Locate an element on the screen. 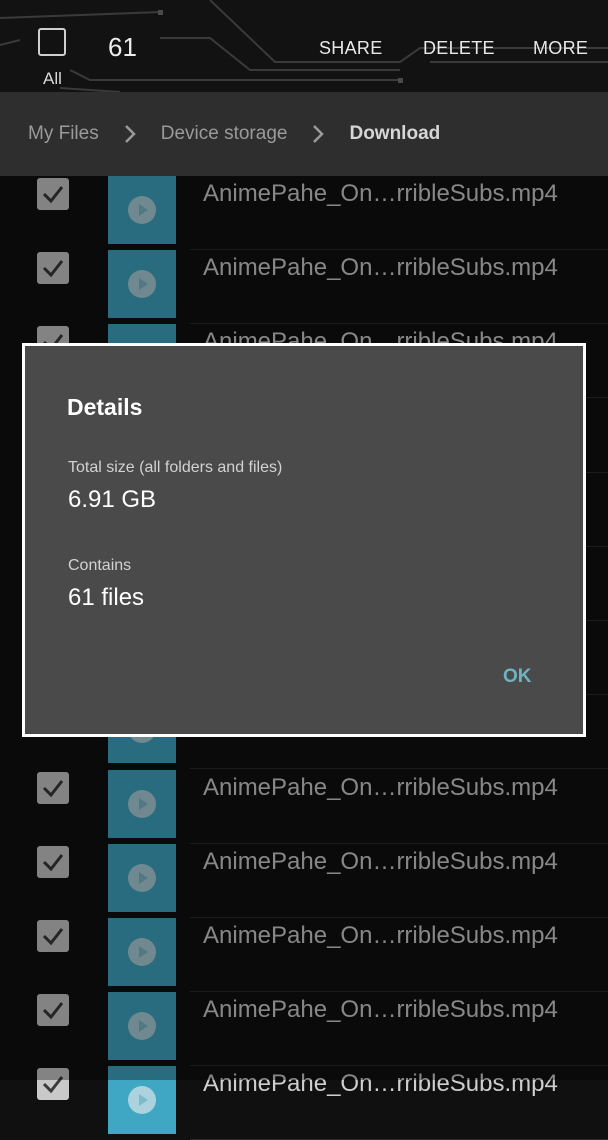 The image size is (608, 1140). breadcrumb-my-files: My Files is located at coordinates (63, 134).